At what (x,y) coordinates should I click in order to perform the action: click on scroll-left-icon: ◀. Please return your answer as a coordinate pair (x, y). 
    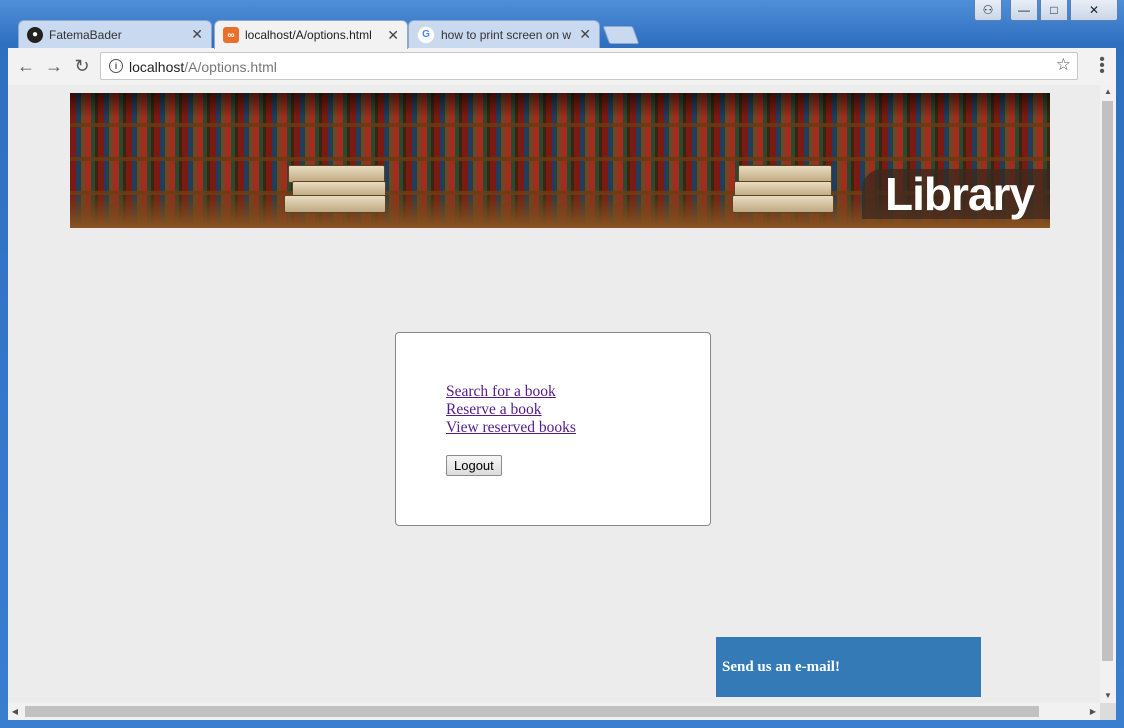
    Looking at the image, I should click on (15, 711).